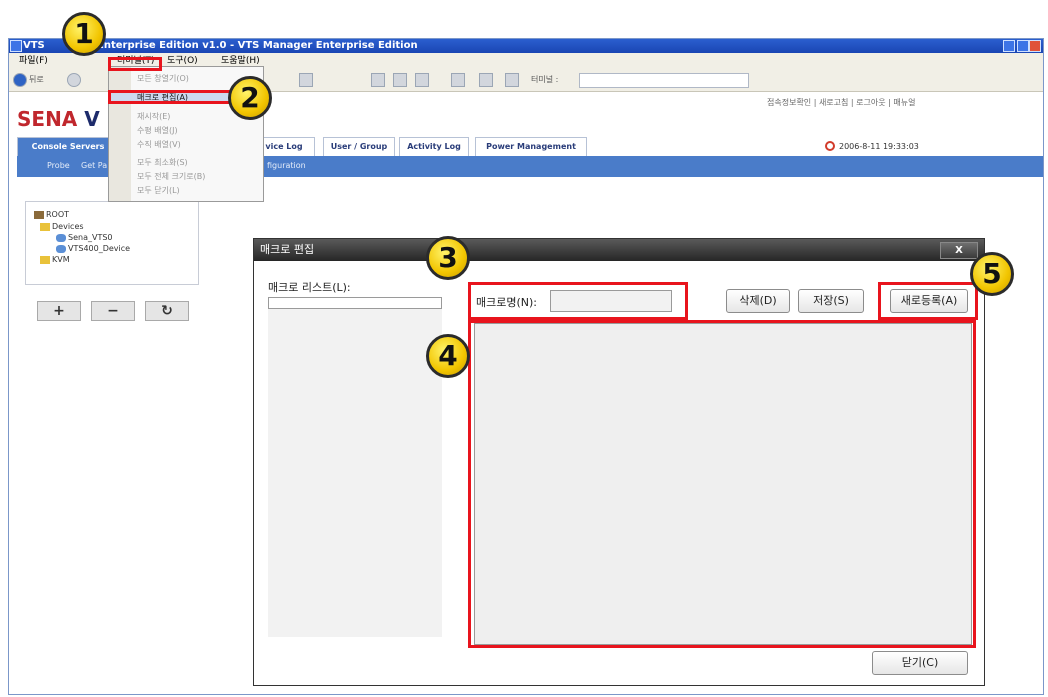  What do you see at coordinates (578, 301) in the screenshot?
I see `highlight-macro-name` at bounding box center [578, 301].